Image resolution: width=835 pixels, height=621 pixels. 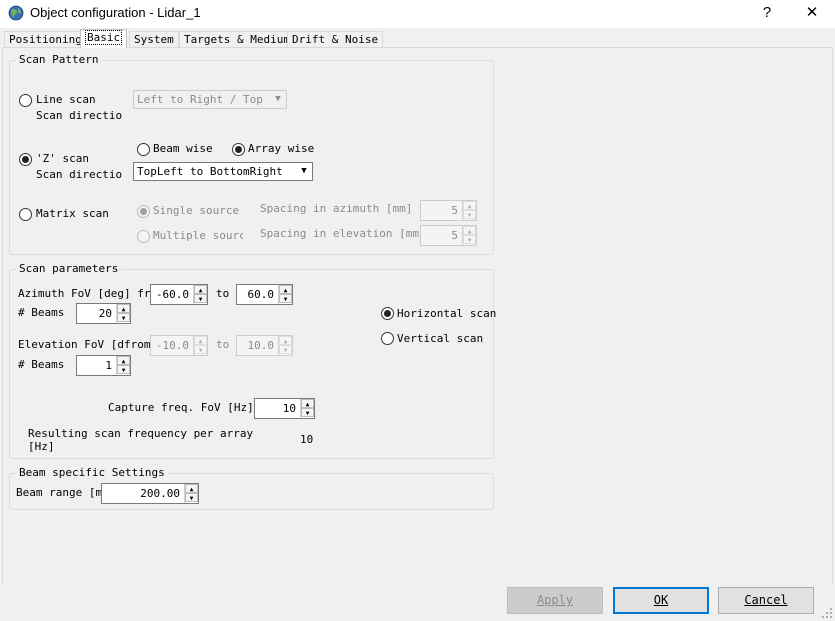 I want to click on elevation-beams-label: # Beams, so click(x=41, y=364).